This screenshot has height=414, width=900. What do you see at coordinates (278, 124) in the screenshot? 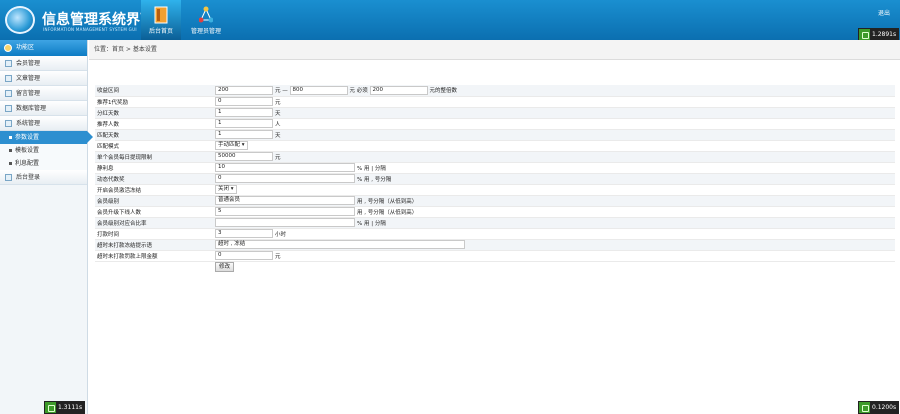
I see `unit-text: 人` at bounding box center [278, 124].